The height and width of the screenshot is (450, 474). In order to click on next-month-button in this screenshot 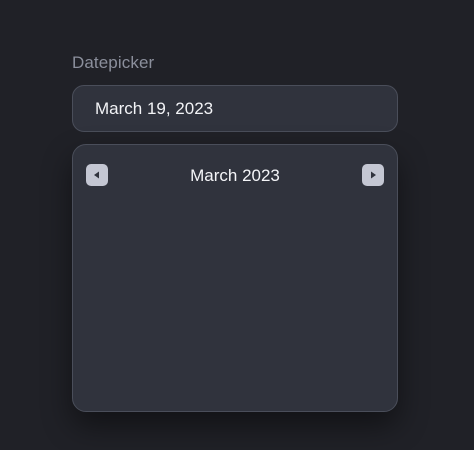, I will do `click(373, 175)`.